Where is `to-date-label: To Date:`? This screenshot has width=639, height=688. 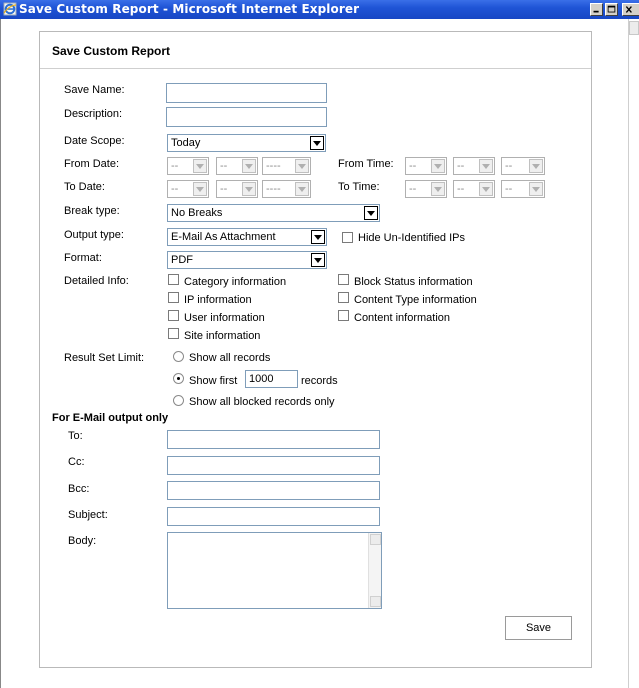 to-date-label: To Date: is located at coordinates (84, 187).